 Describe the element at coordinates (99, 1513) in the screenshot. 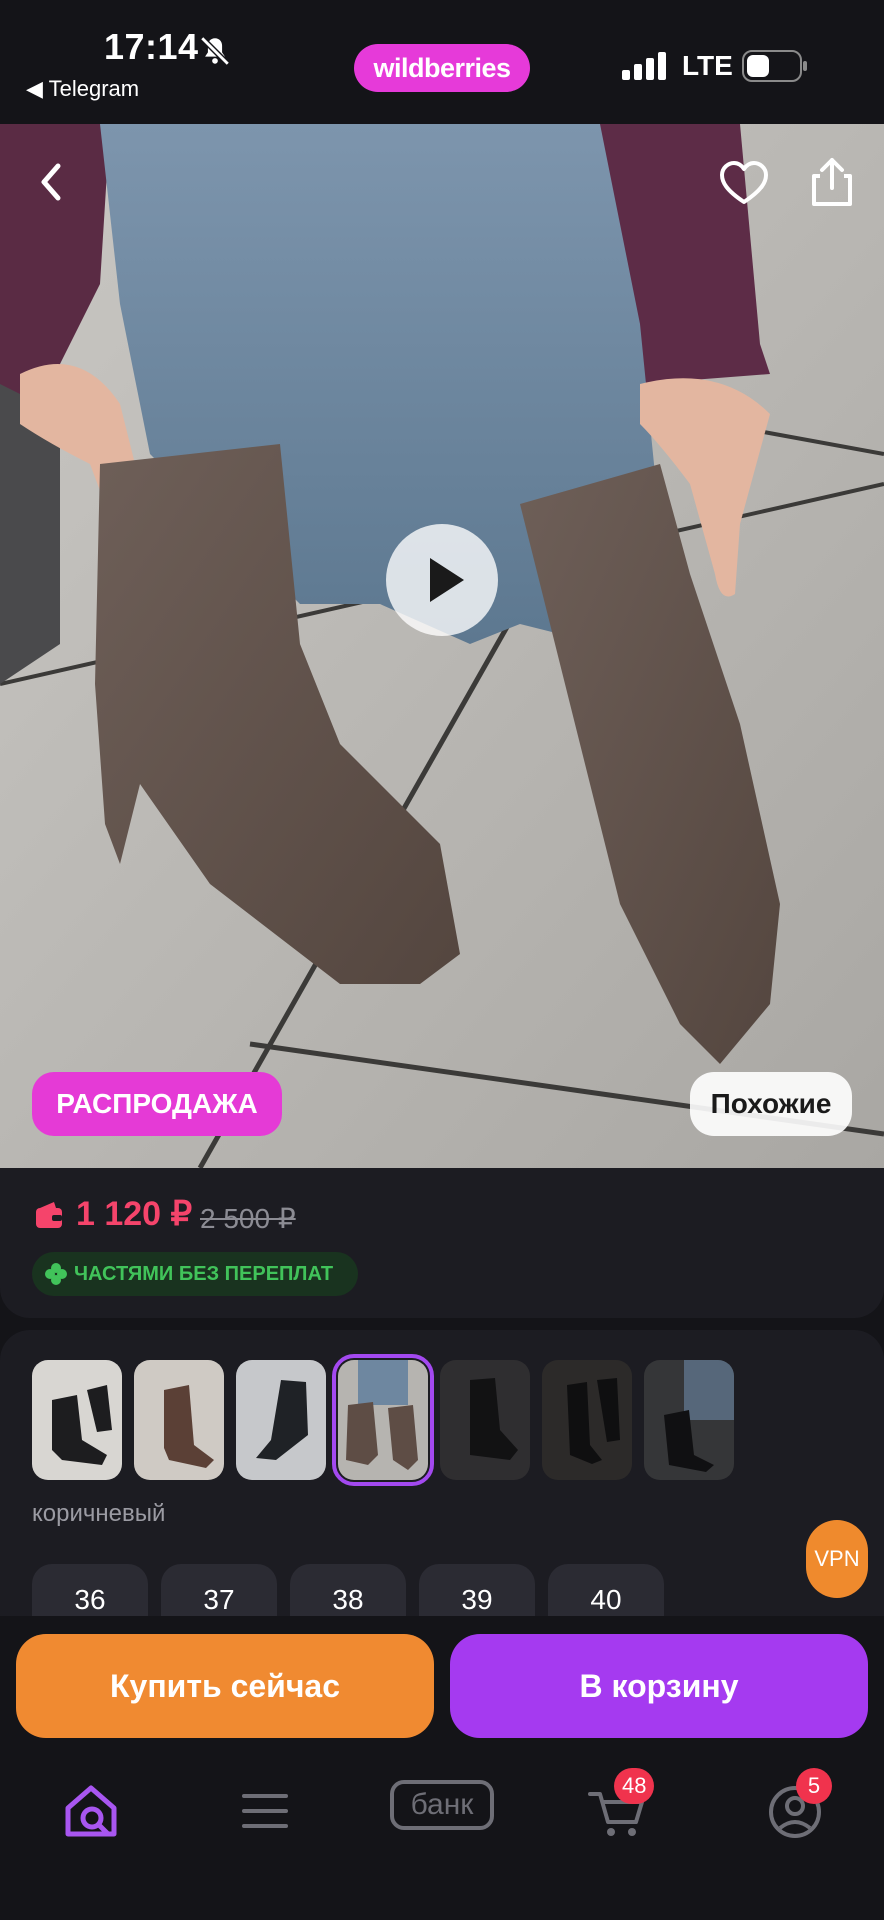

I see `selected-color-label: коричневый` at that location.